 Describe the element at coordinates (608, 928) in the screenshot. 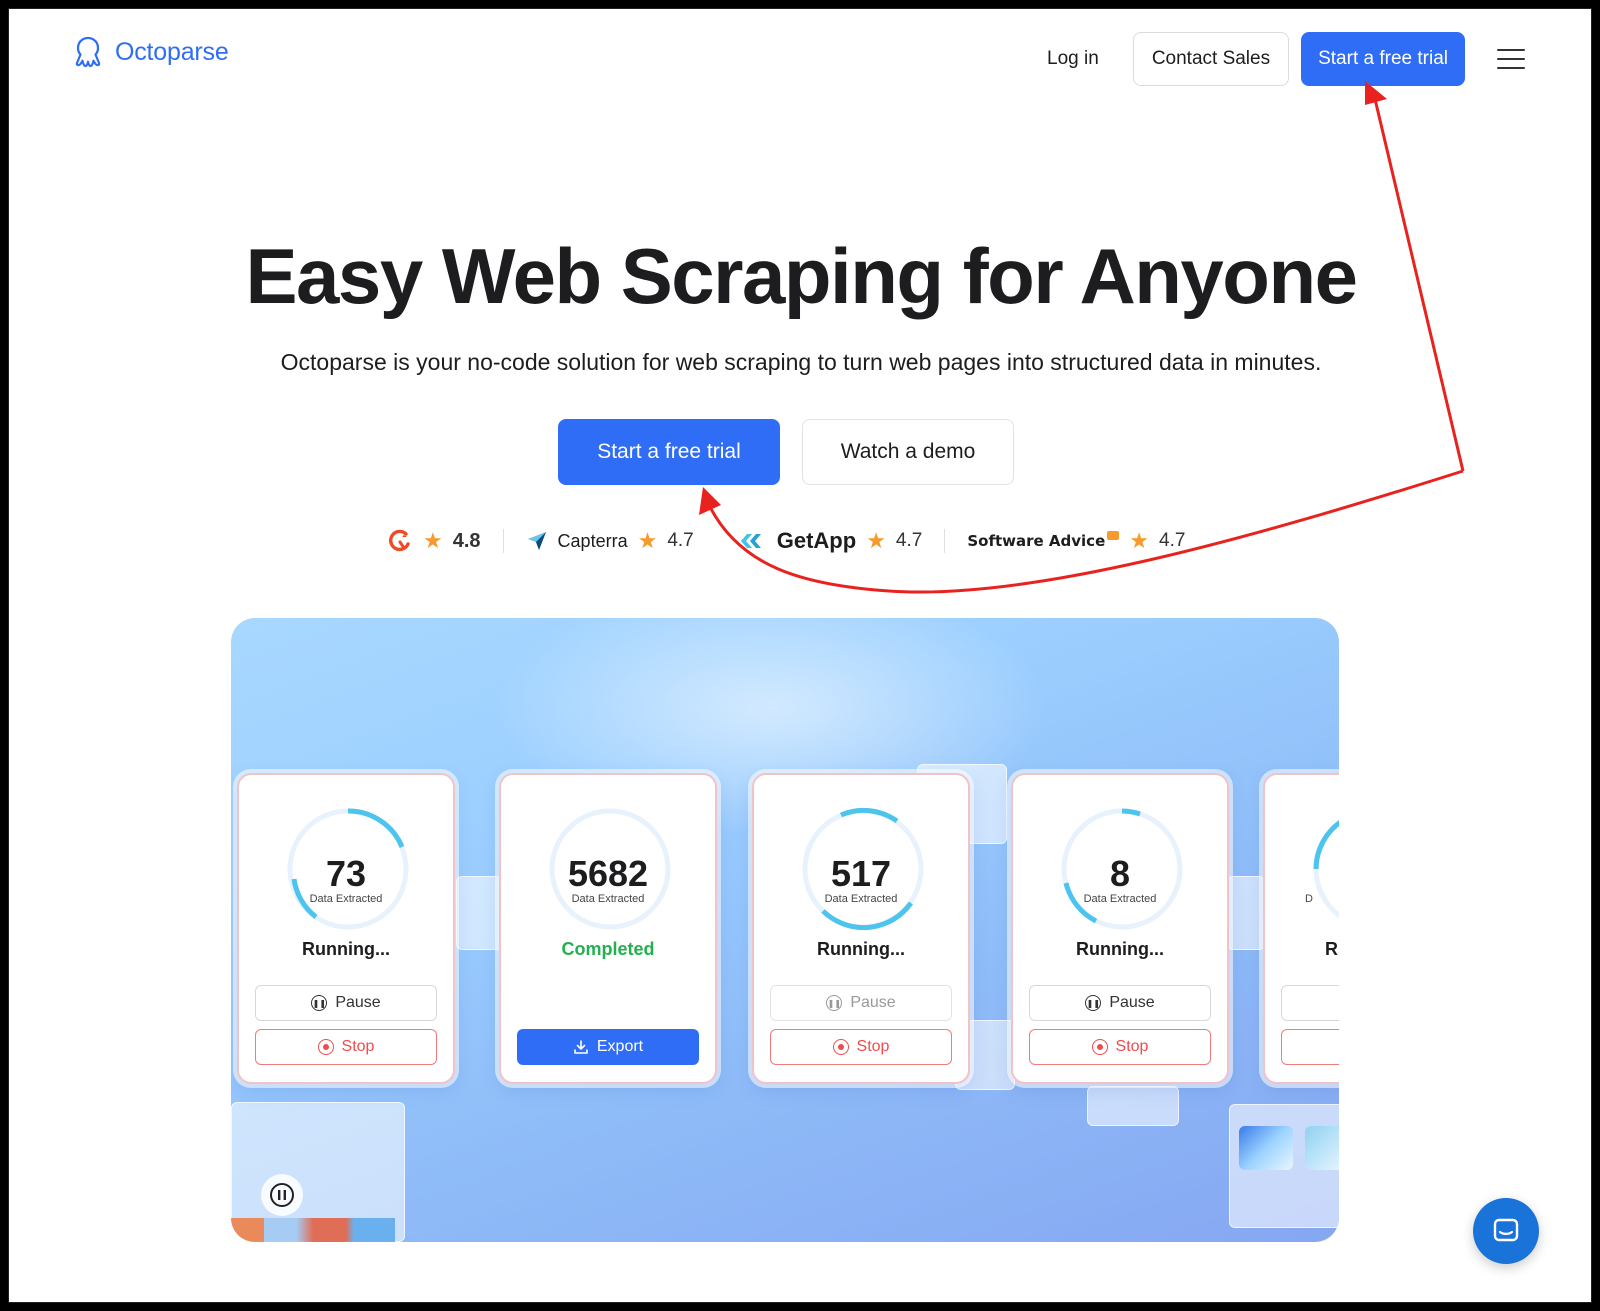

I see `task-card: 5682 Data Extracted Completed Export` at that location.